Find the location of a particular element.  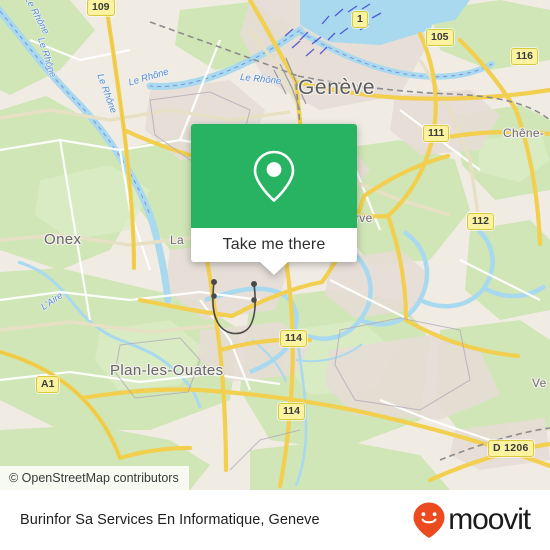

moovit-wordmark: moovit is located at coordinates (489, 519).